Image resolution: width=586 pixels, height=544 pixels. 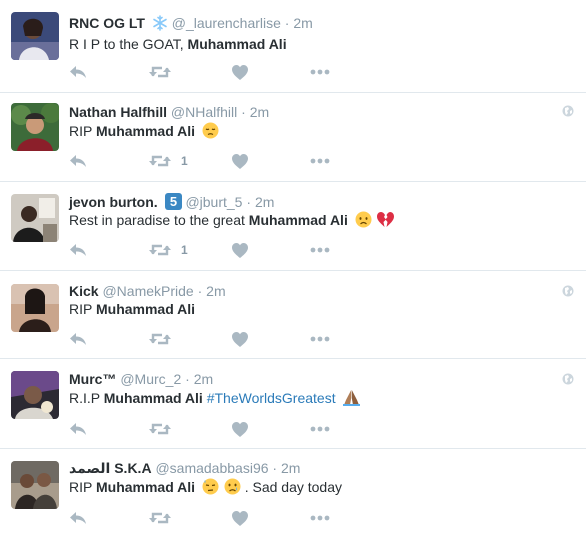 What do you see at coordinates (219, 161) in the screenshot?
I see `tweet-actions: 1` at bounding box center [219, 161].